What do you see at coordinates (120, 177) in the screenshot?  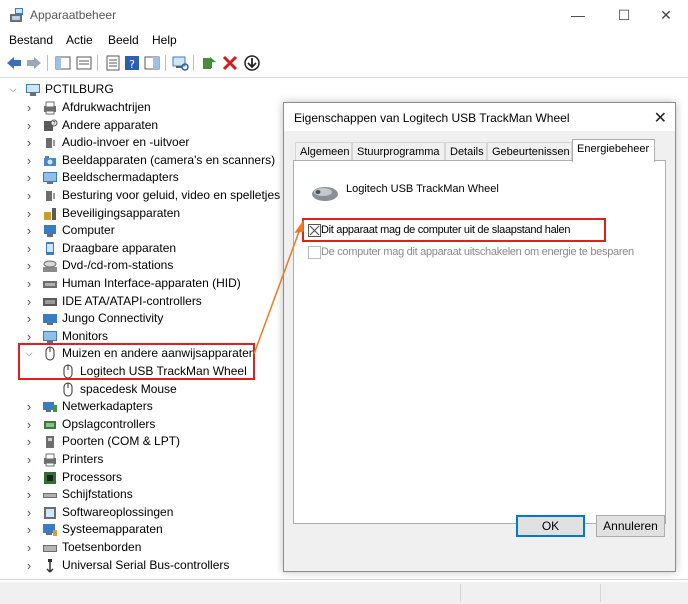 I see `tree-item-label: Beeldschermadapters` at bounding box center [120, 177].